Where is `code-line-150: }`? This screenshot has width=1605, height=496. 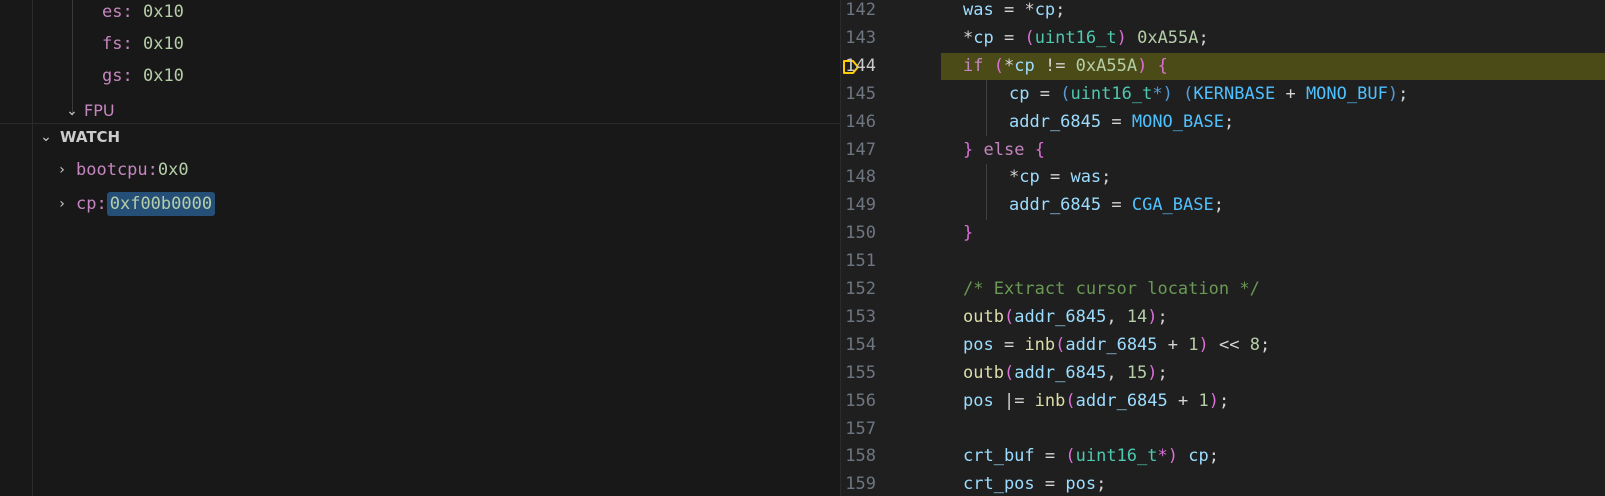 code-line-150: } is located at coordinates (968, 233).